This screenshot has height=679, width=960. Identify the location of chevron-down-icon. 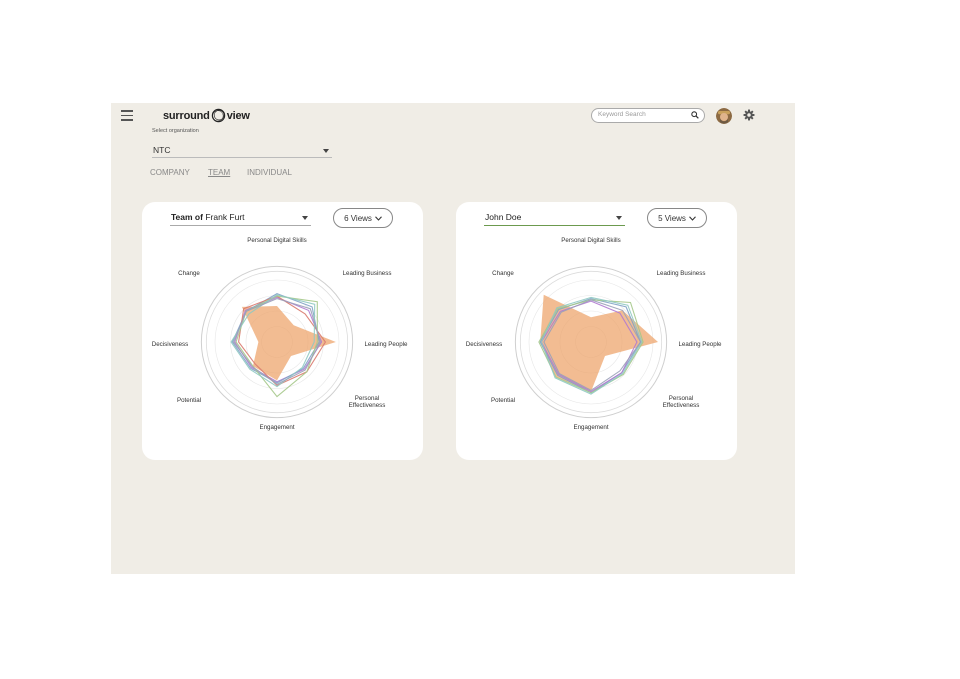
(326, 151).